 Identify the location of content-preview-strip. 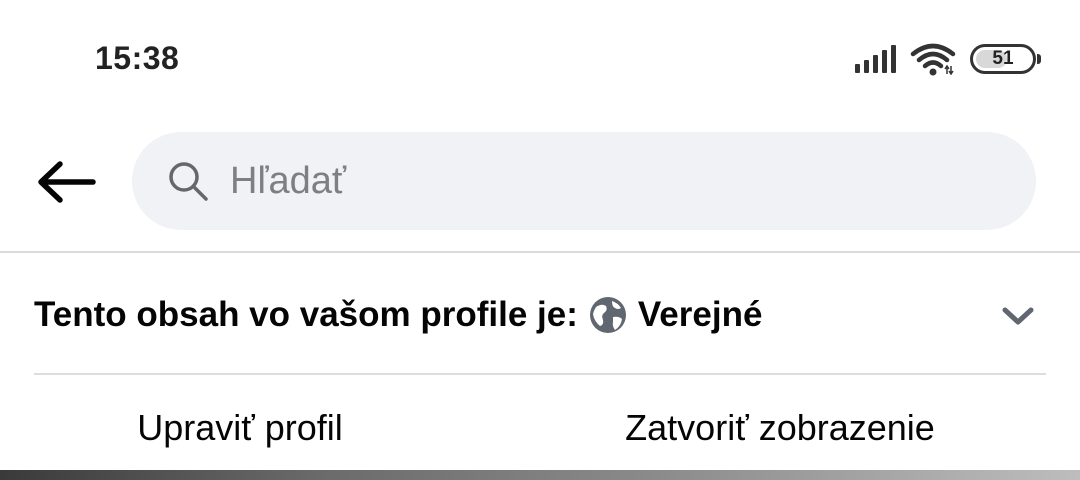
(540, 475).